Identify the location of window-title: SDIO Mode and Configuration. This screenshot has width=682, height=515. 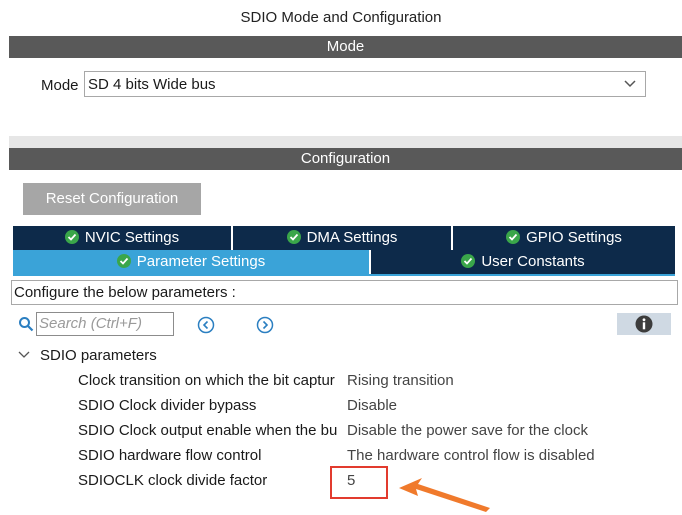
(341, 17).